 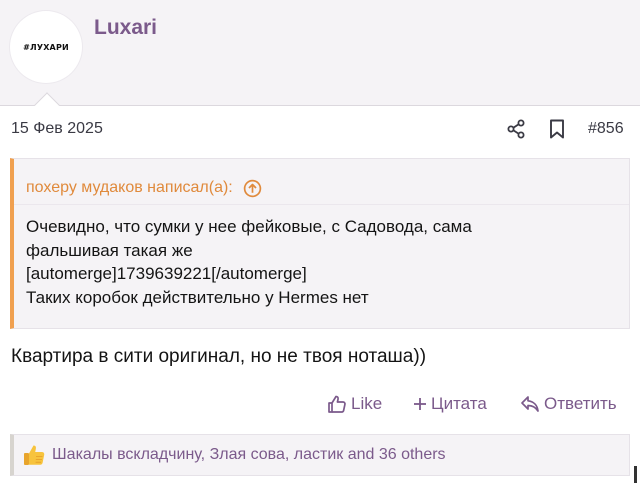 I want to click on reply-button: Ответить, so click(x=568, y=404).